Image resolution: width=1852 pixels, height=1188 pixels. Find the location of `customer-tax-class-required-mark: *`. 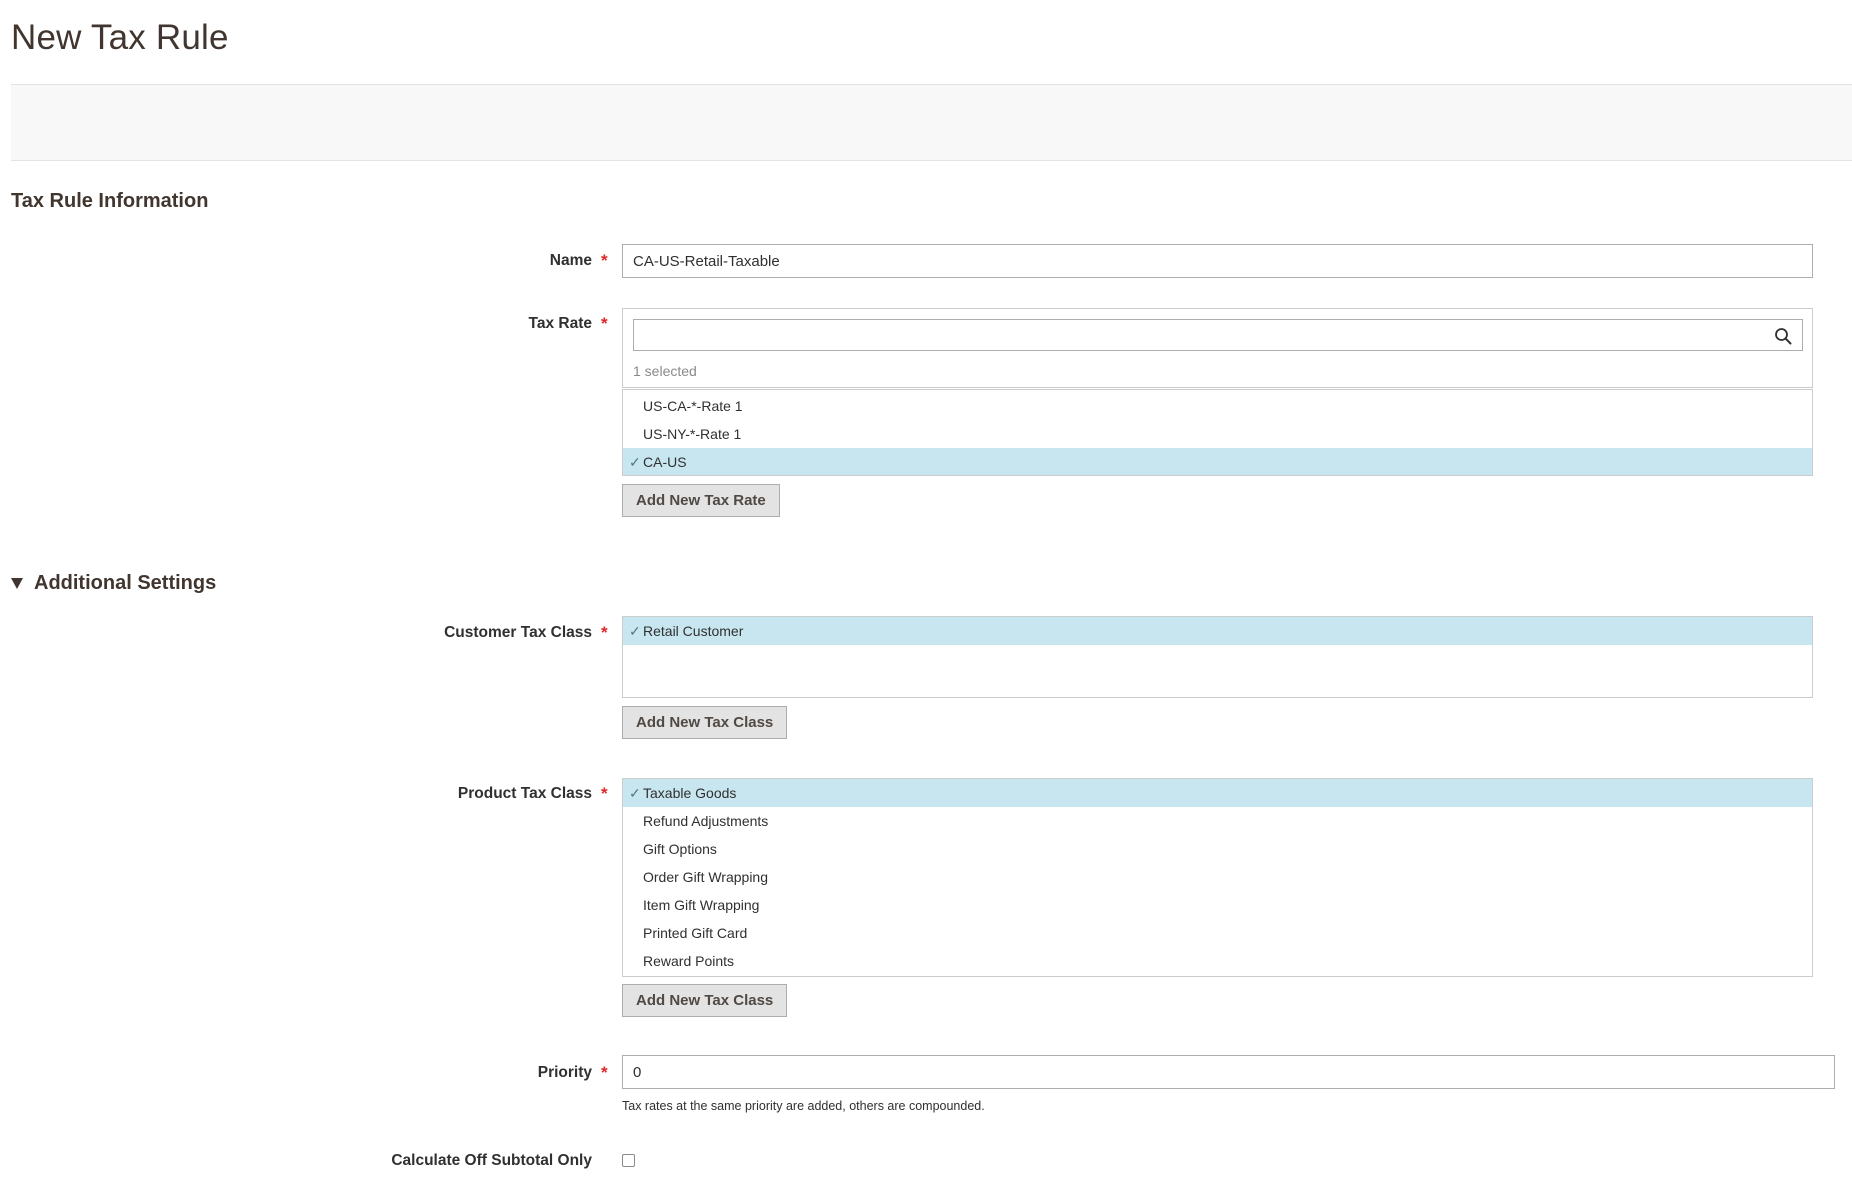

customer-tax-class-required-mark: * is located at coordinates (604, 632).